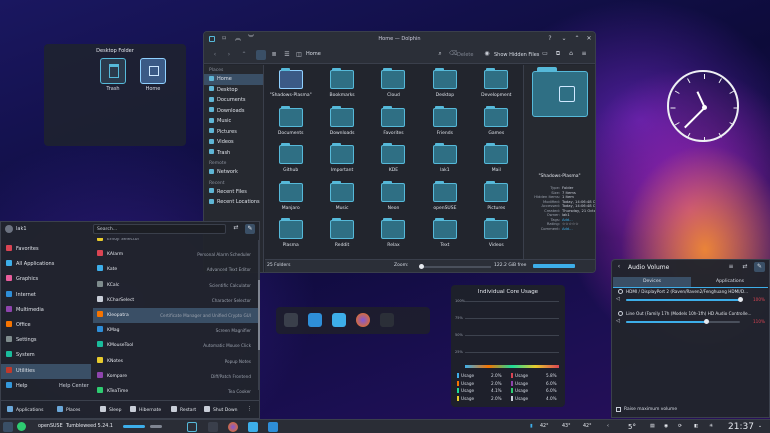 This screenshot has width=770, height=433. What do you see at coordinates (444, 87) in the screenshot?
I see `folder-item: Desktop` at bounding box center [444, 87].